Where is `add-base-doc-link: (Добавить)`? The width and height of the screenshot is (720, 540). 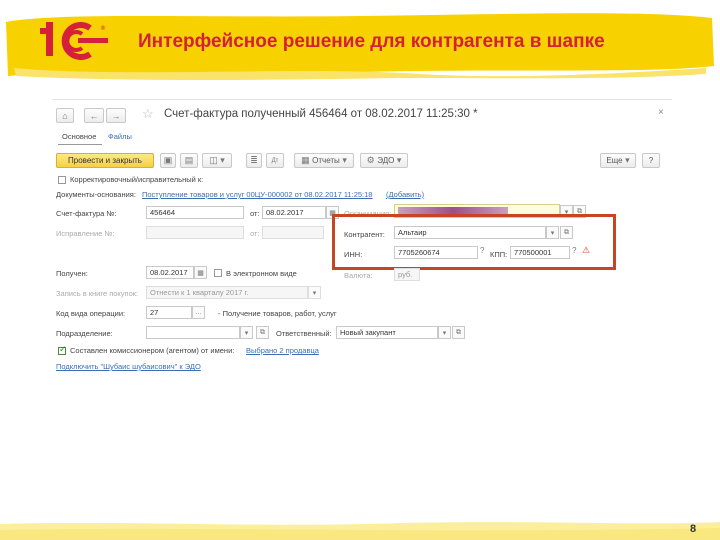 add-base-doc-link: (Добавить) is located at coordinates (405, 194).